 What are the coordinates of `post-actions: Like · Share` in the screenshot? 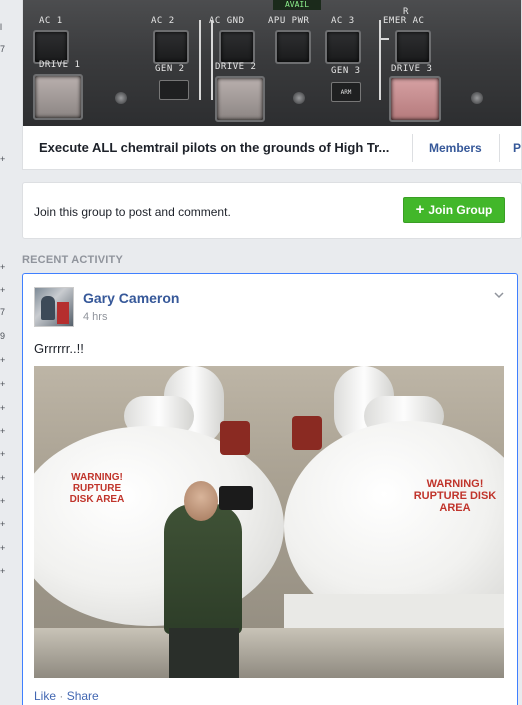 It's located at (66, 696).